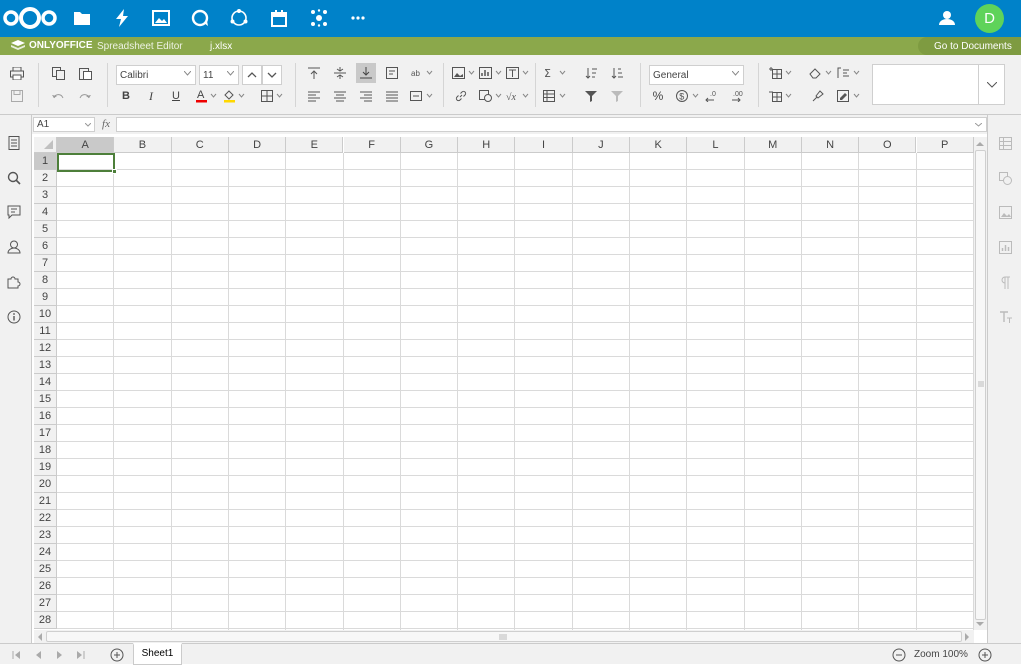 The image size is (1021, 665). I want to click on row-header-15: 15, so click(45, 399).